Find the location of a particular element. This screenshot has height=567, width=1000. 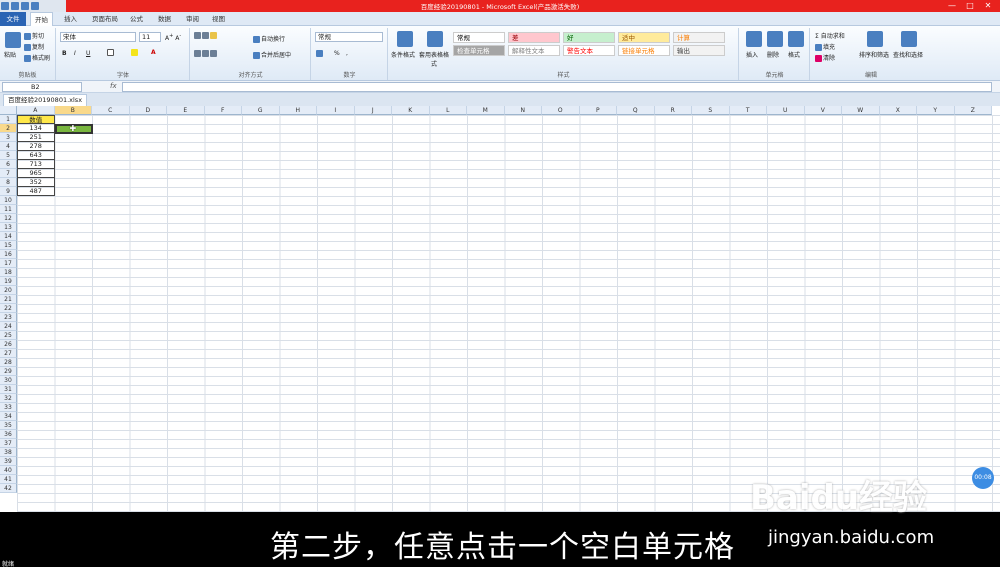

font-size-select: 11 is located at coordinates (150, 37).